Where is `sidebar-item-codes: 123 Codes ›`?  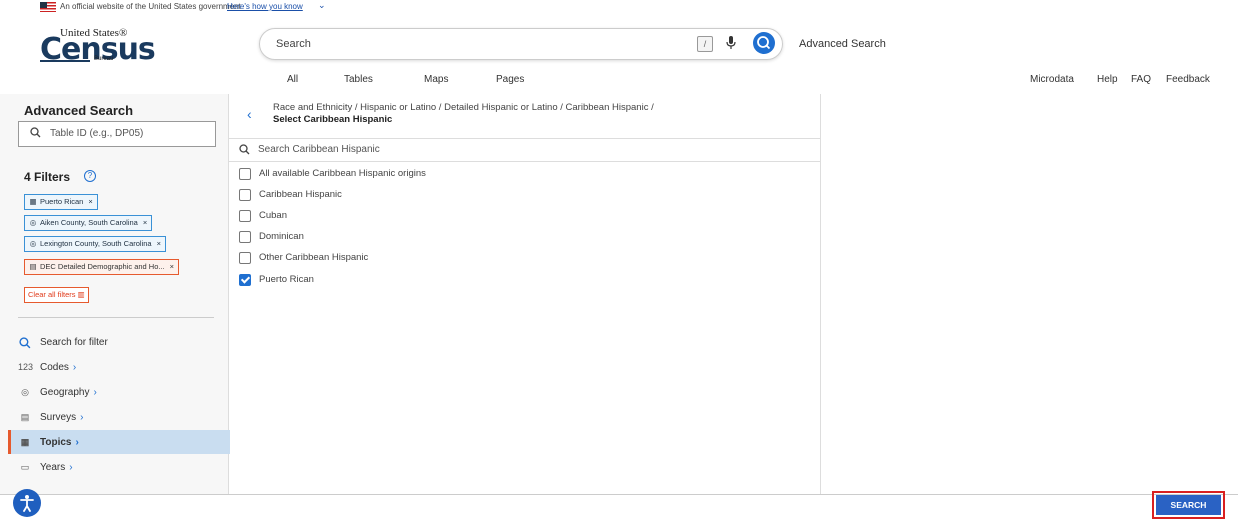 sidebar-item-codes: 123 Codes › is located at coordinates (116, 368).